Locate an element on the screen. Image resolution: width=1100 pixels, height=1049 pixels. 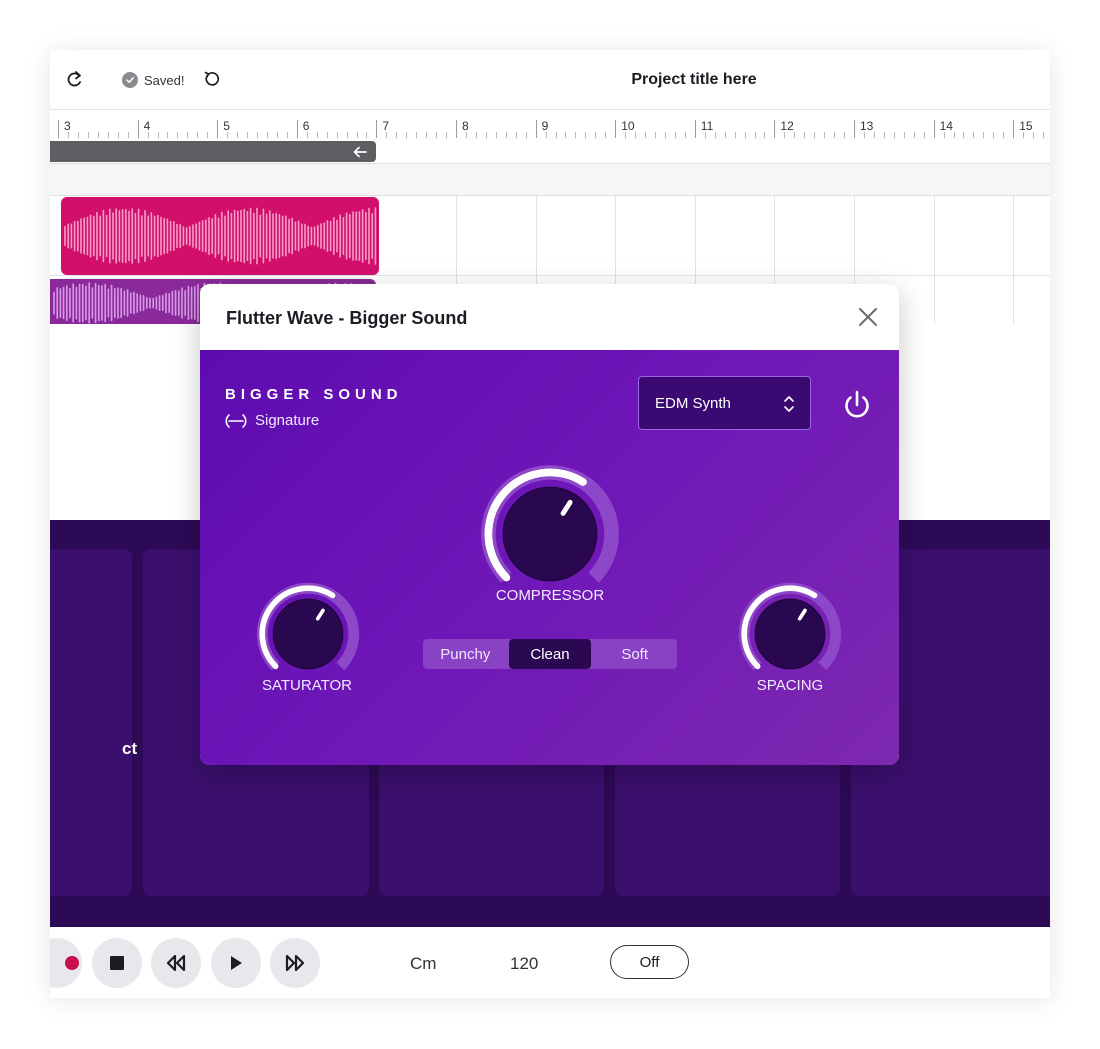
dialog-title: Flutter Wave - Bigger Sound is located at coordinates (347, 318).